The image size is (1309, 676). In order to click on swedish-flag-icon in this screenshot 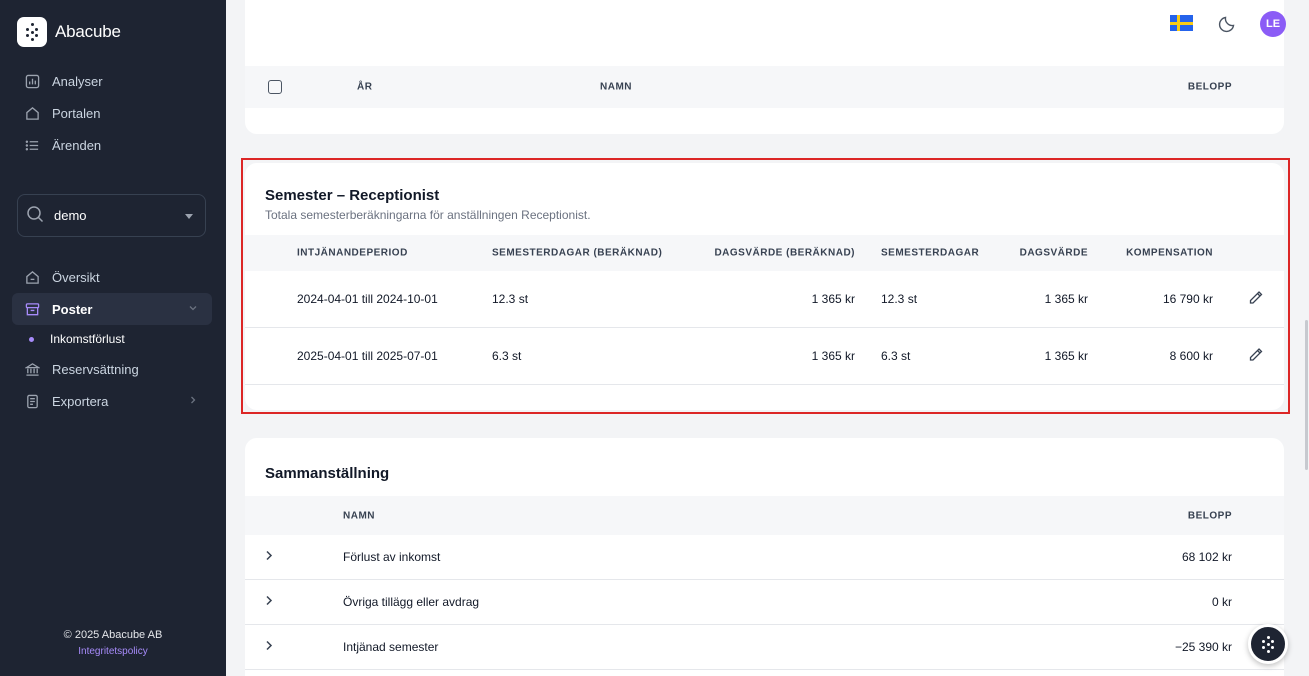, I will do `click(1181, 23)`.